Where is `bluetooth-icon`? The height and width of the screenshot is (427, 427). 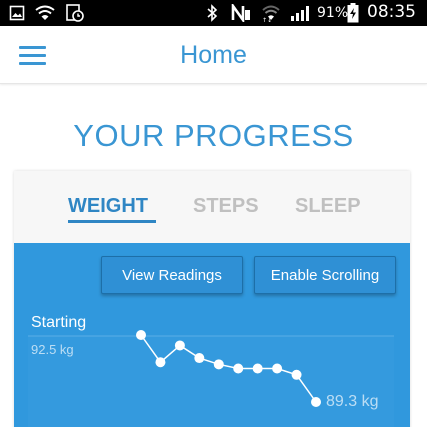 bluetooth-icon is located at coordinates (212, 13).